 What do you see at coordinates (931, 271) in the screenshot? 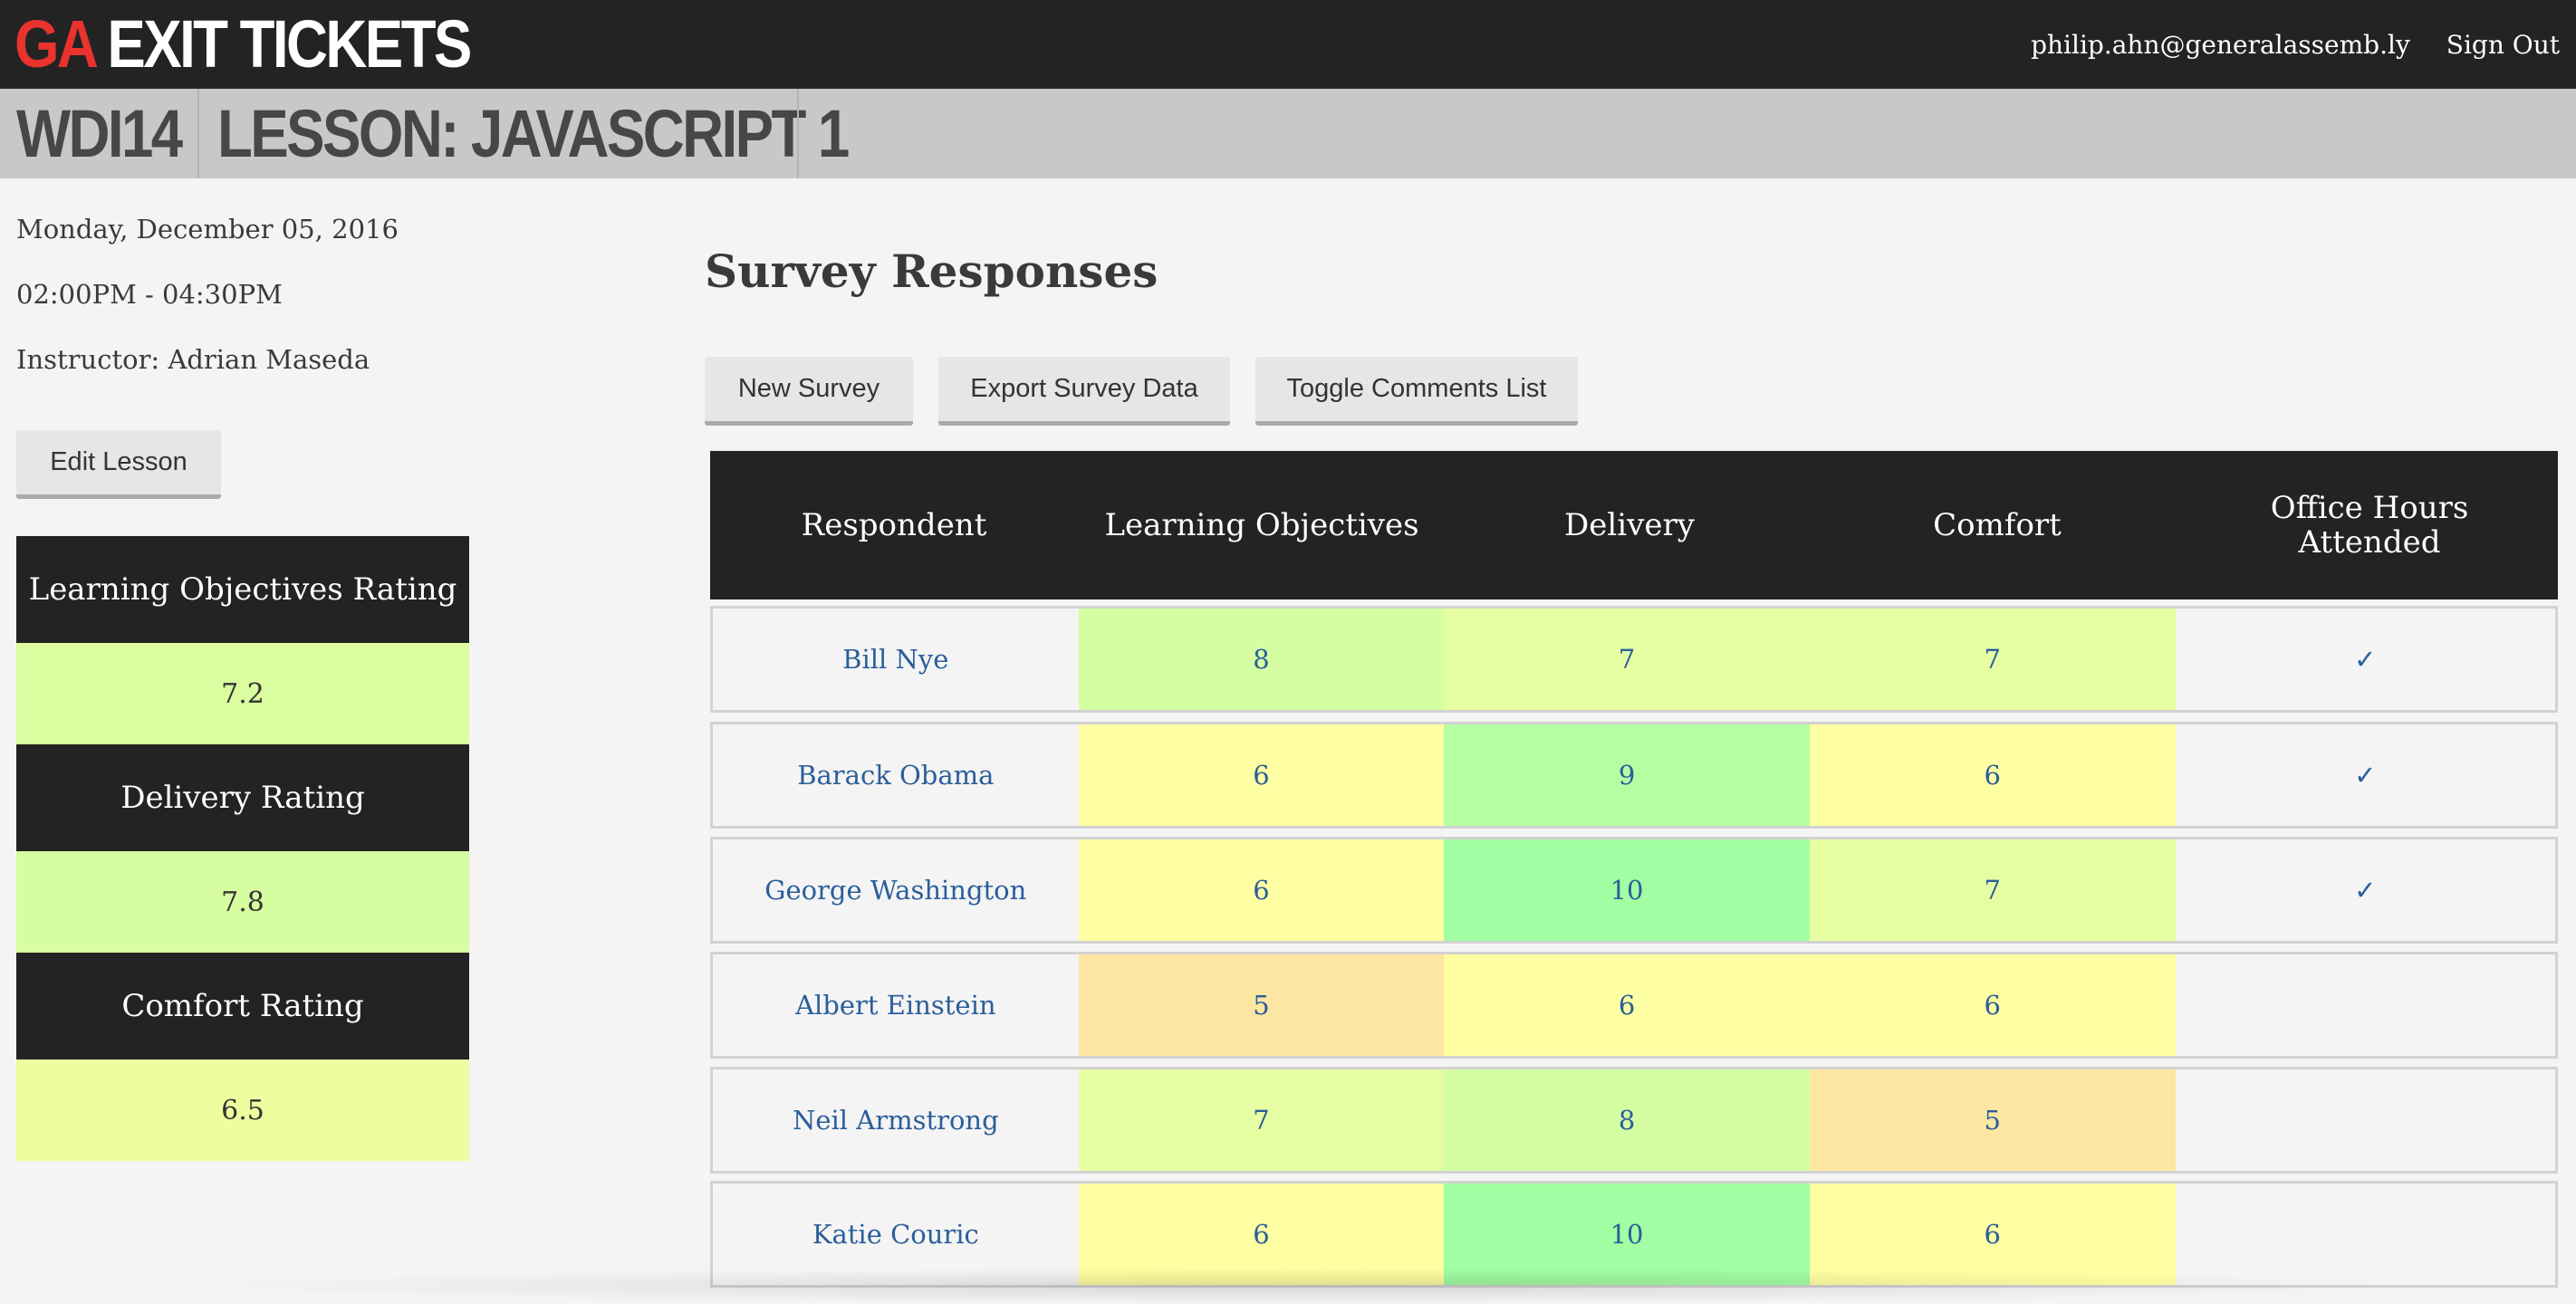
I see `survey-responses-title: Survey Responses` at bounding box center [931, 271].